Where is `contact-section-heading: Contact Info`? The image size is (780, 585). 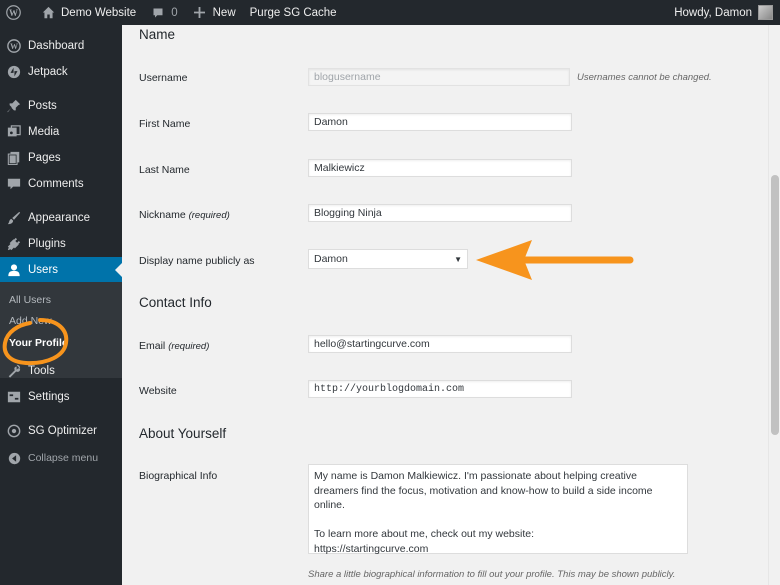 contact-section-heading: Contact Info is located at coordinates (175, 302).